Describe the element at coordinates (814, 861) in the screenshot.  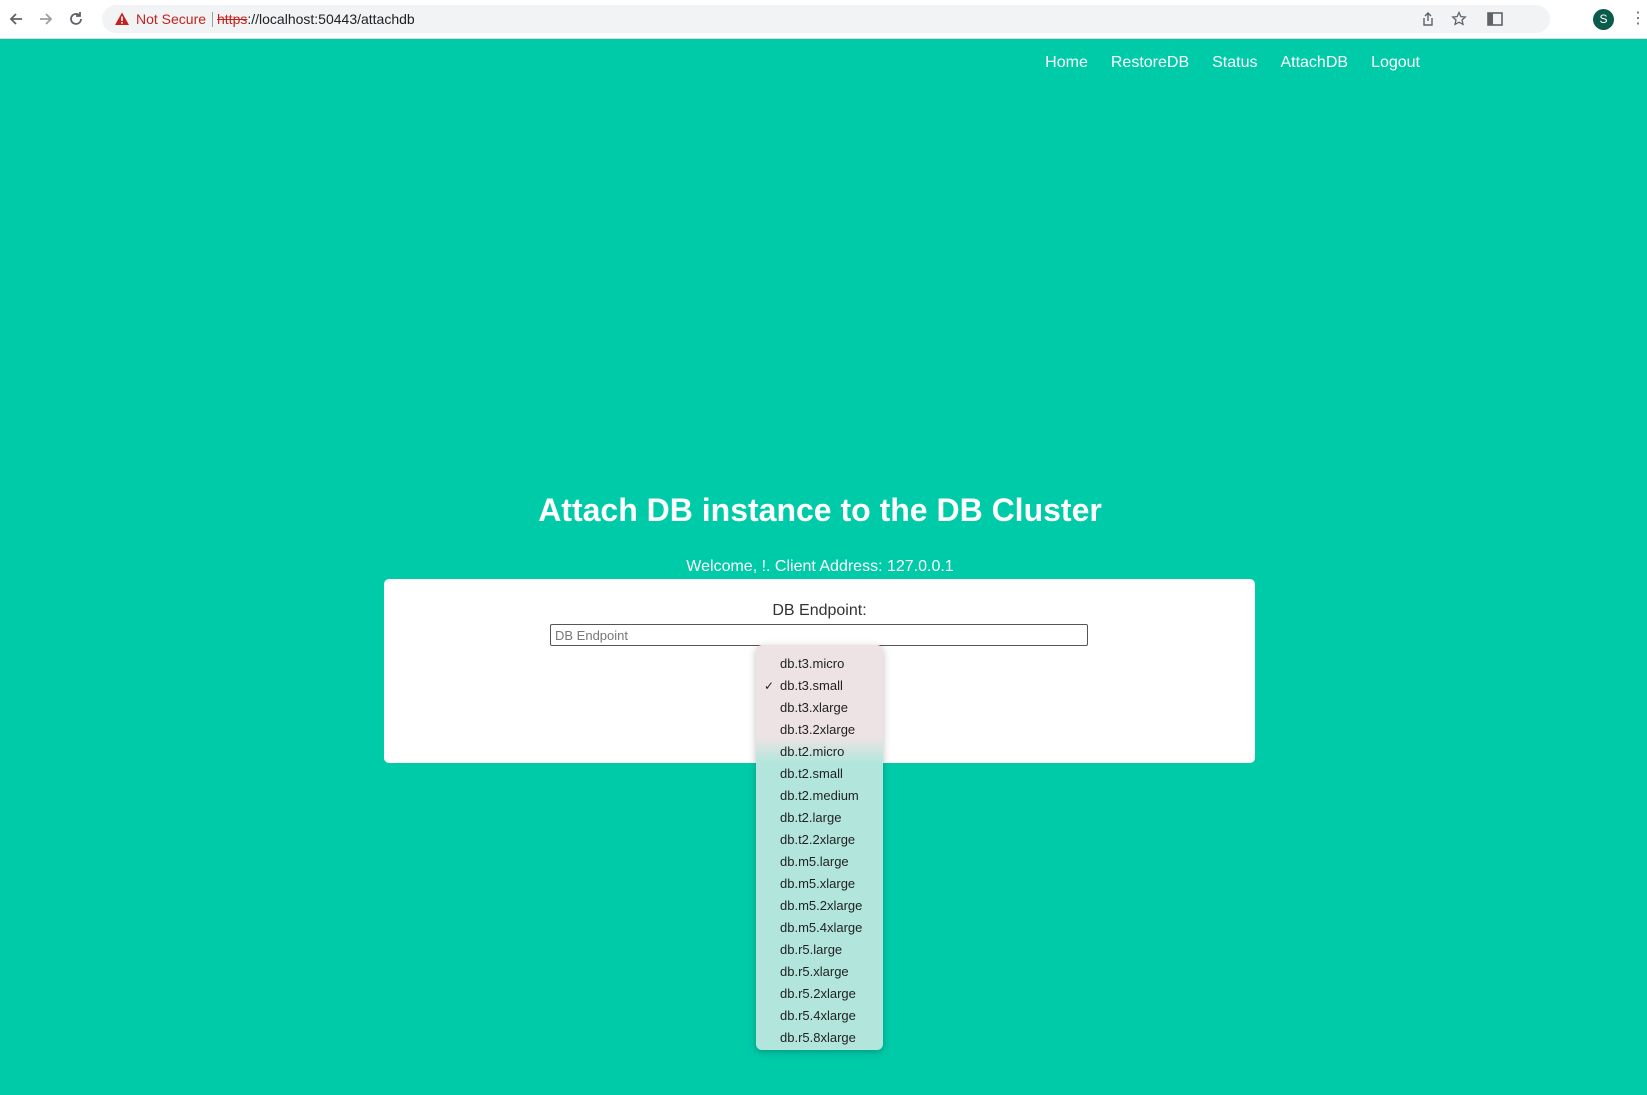
I see `dropdown-option-label: db.m5.large` at that location.